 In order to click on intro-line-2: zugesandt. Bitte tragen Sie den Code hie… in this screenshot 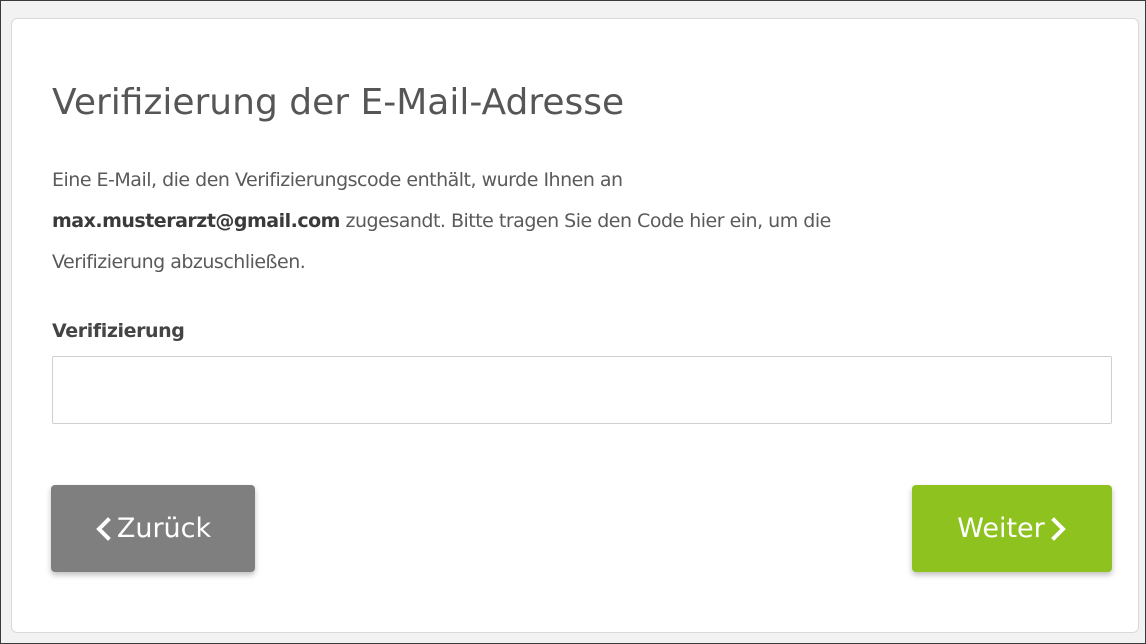, I will do `click(588, 221)`.